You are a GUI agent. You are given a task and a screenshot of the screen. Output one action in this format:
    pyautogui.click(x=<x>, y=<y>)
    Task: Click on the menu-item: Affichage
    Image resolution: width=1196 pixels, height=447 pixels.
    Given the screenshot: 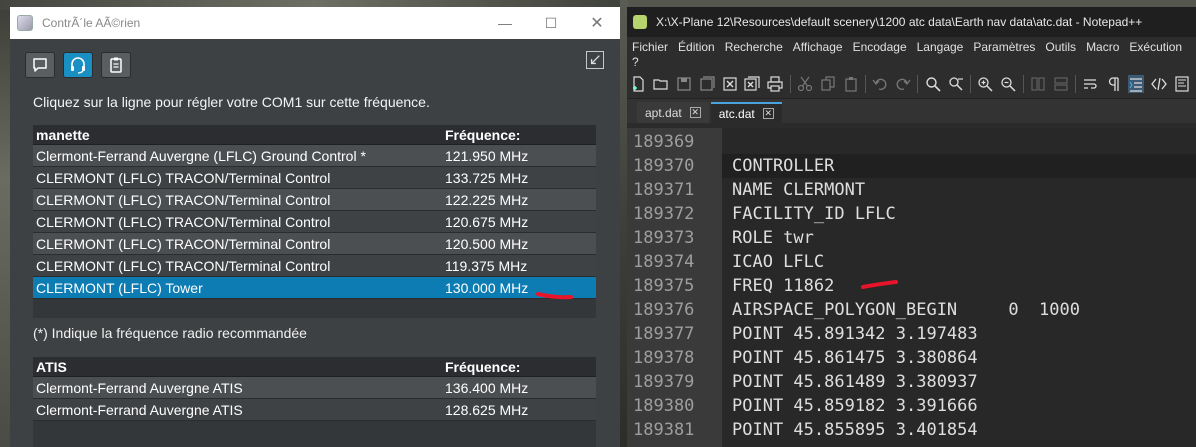 What is the action you would take?
    pyautogui.click(x=818, y=47)
    